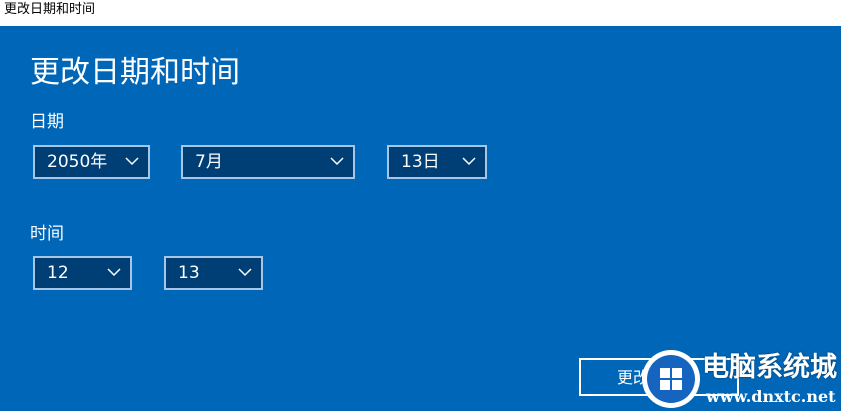 The image size is (841, 411). Describe the element at coordinates (769, 367) in the screenshot. I see `watermark-name: 电脑系统城` at that location.